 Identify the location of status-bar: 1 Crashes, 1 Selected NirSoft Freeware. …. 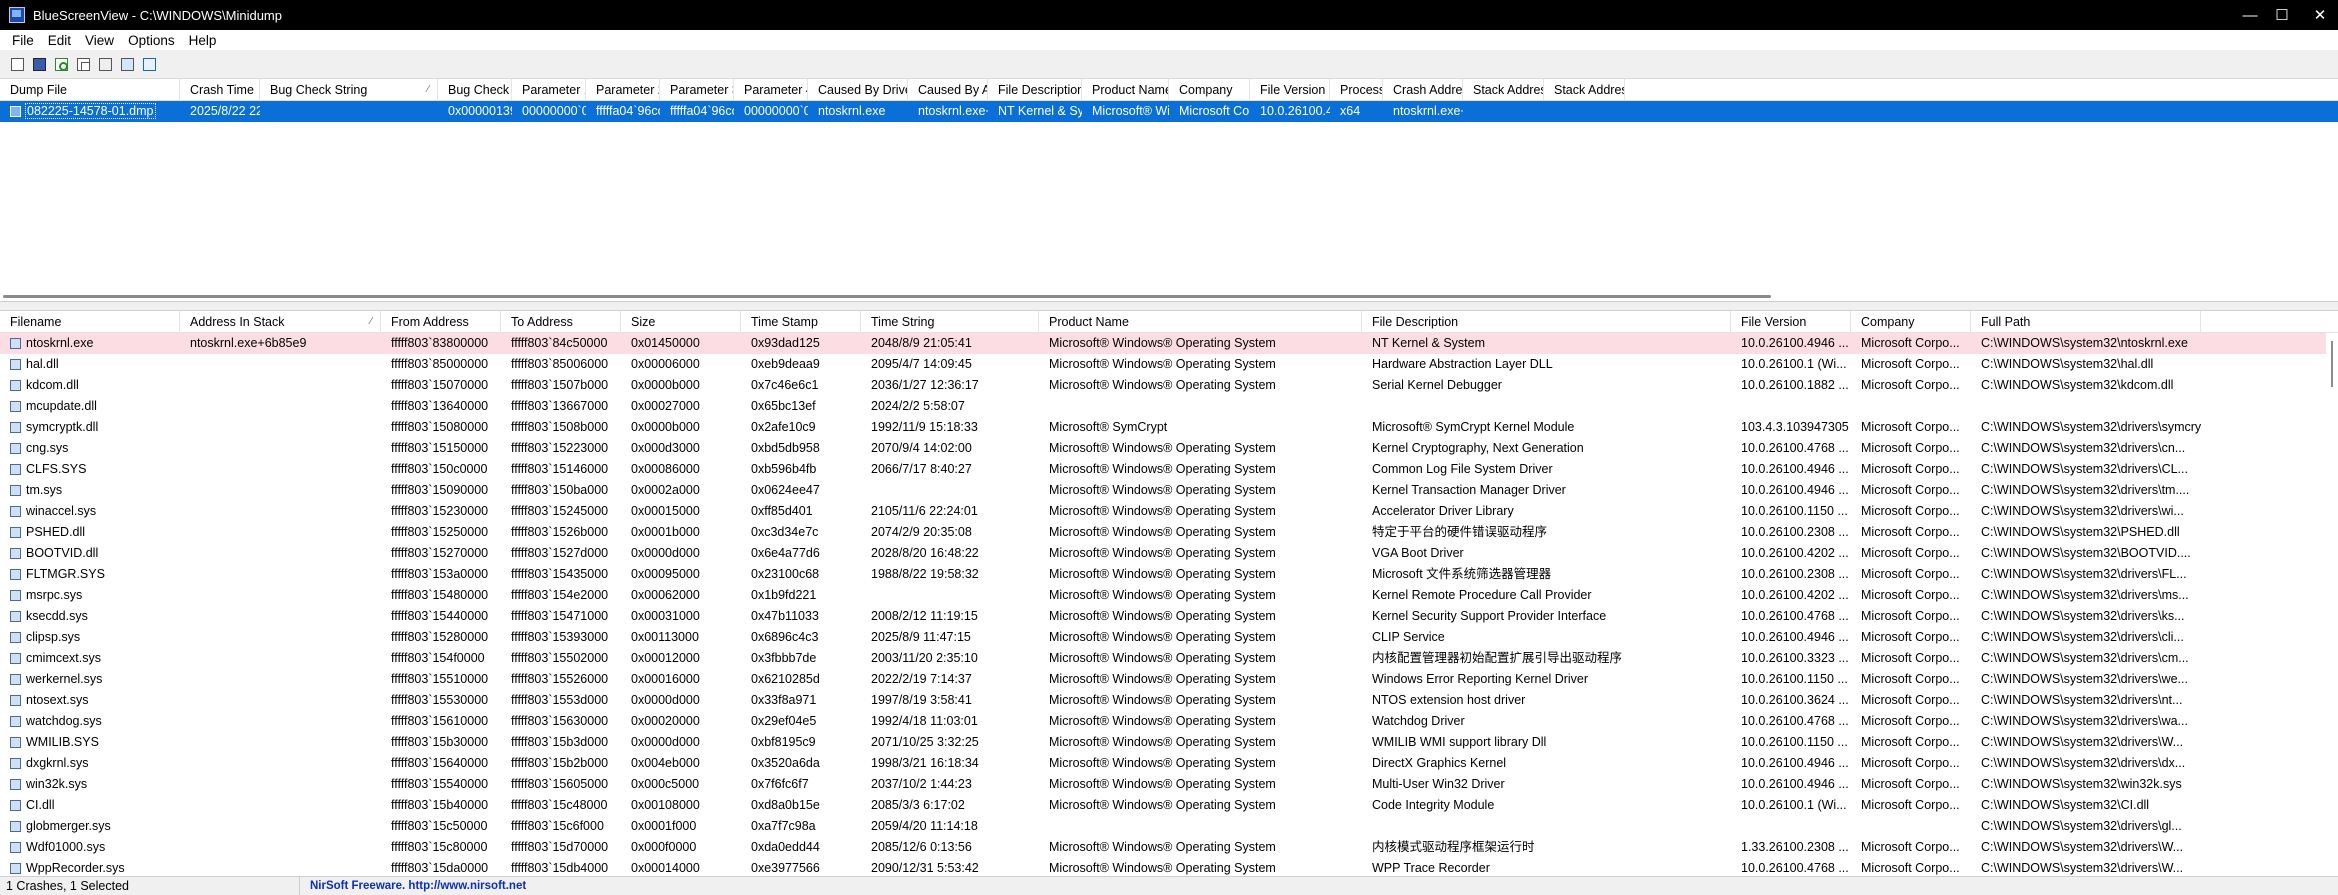
(1169, 885).